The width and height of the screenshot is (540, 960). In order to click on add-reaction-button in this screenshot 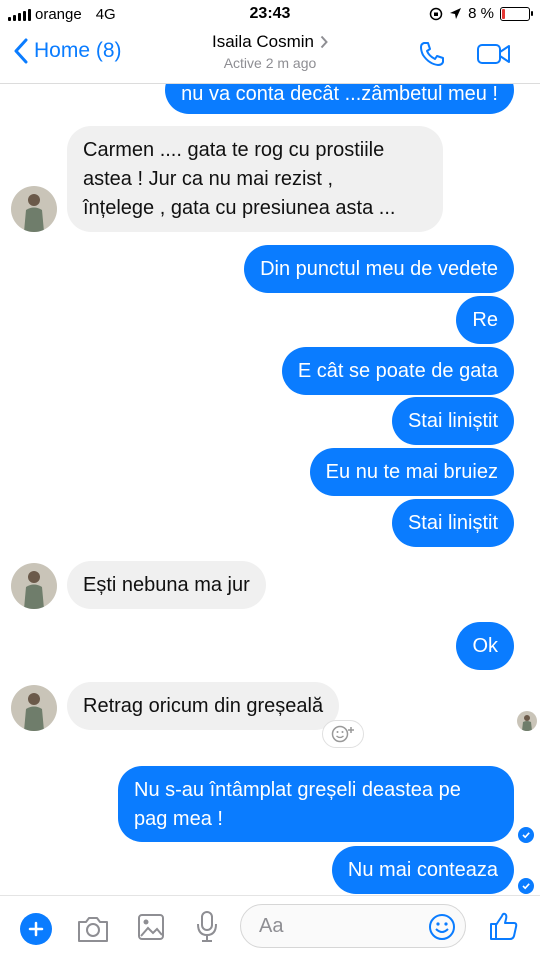, I will do `click(343, 734)`.